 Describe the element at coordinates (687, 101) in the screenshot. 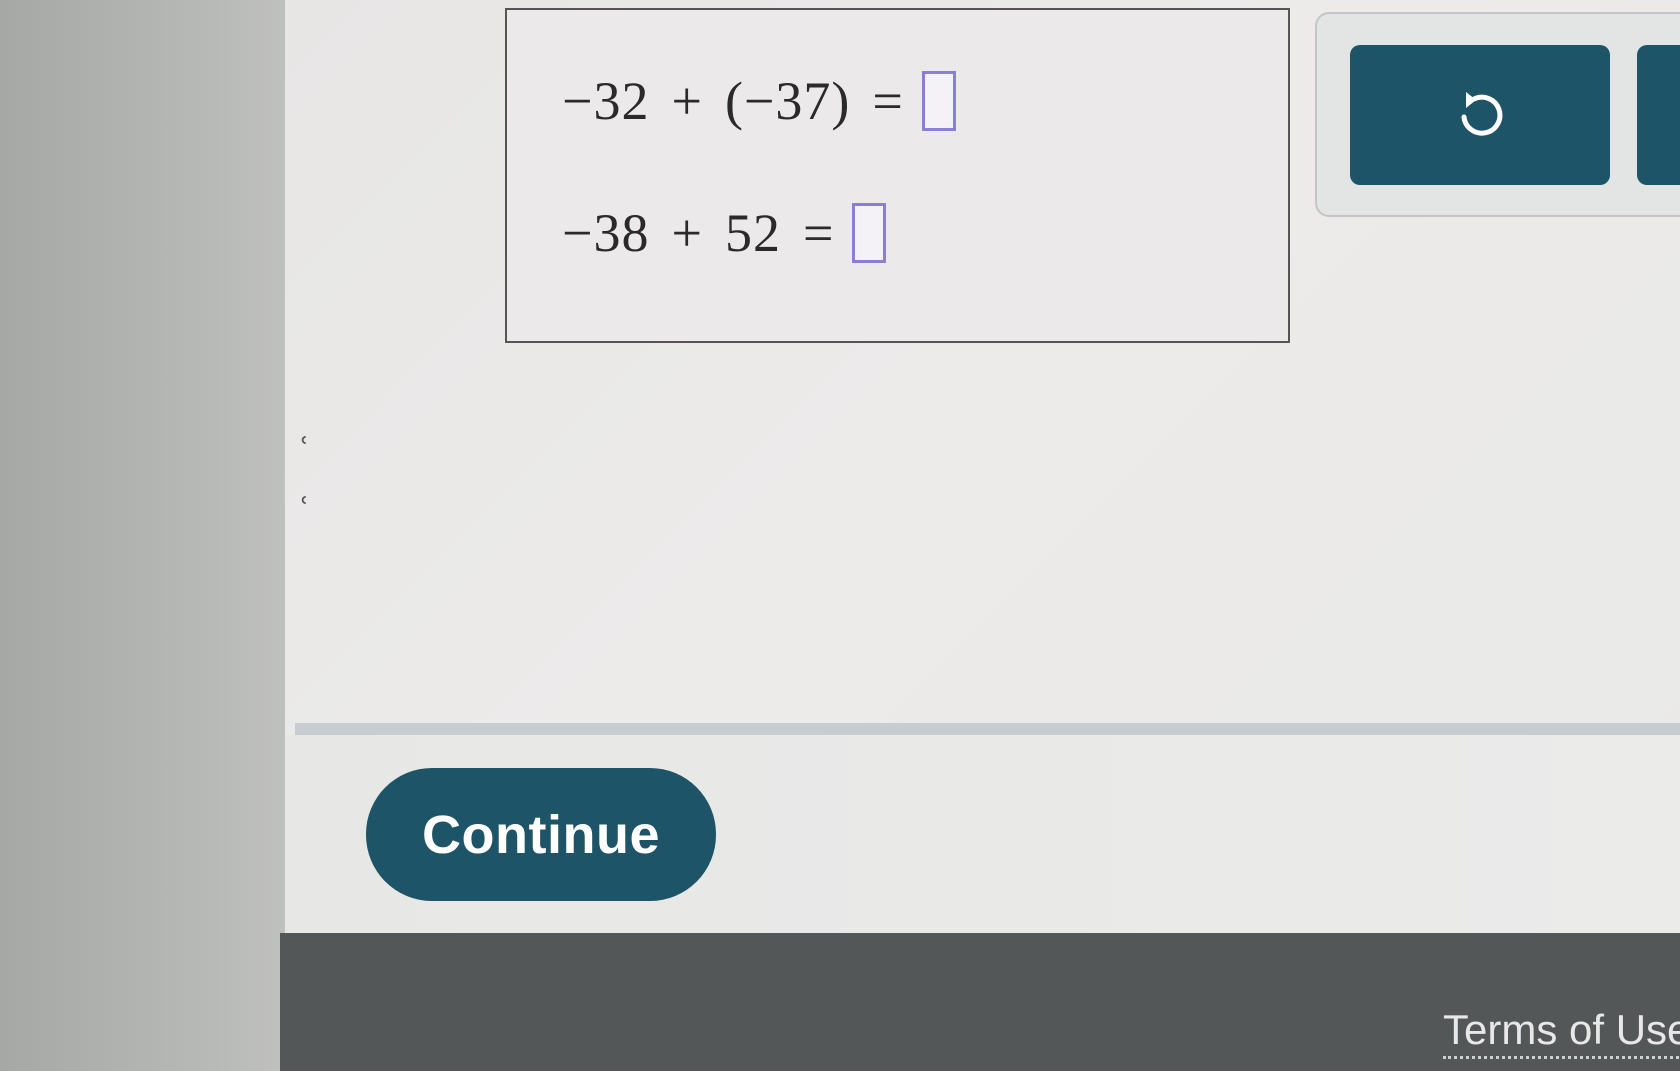

I see `equation-1-operator: +` at that location.